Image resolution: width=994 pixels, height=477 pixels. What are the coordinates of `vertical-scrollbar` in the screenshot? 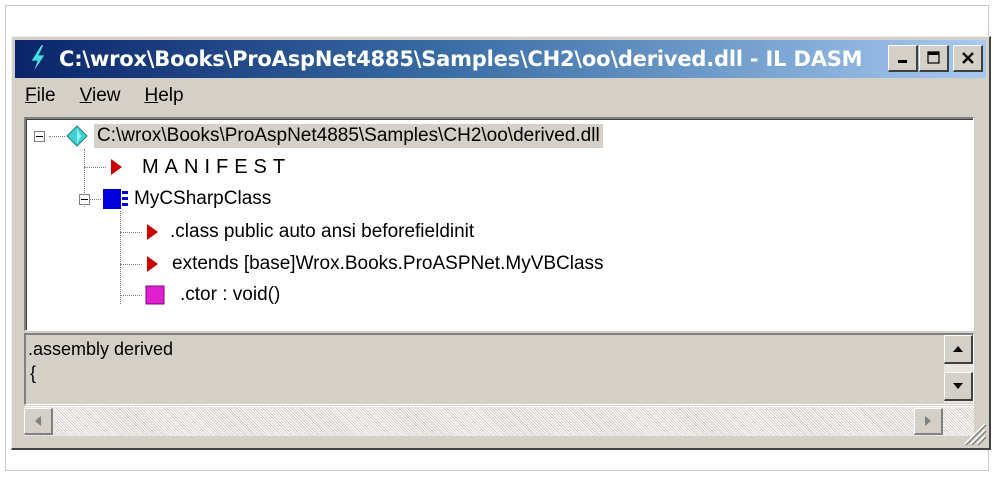 It's located at (958, 369).